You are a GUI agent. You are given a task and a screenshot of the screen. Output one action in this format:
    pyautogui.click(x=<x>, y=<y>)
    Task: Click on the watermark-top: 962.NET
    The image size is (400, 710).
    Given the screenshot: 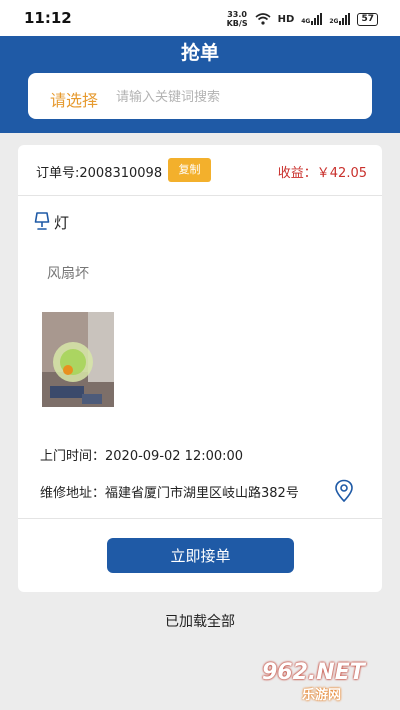 What is the action you would take?
    pyautogui.click(x=313, y=672)
    